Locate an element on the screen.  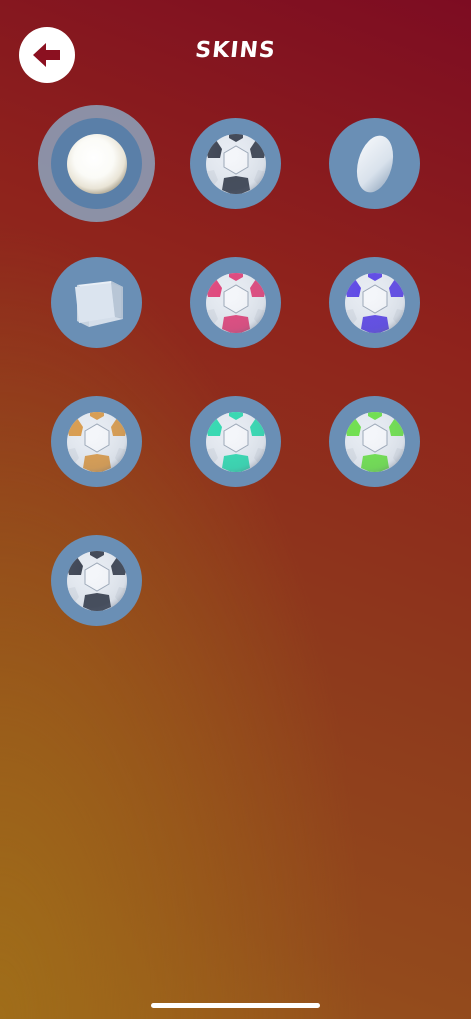
skin-slot-cube is located at coordinates (96, 302).